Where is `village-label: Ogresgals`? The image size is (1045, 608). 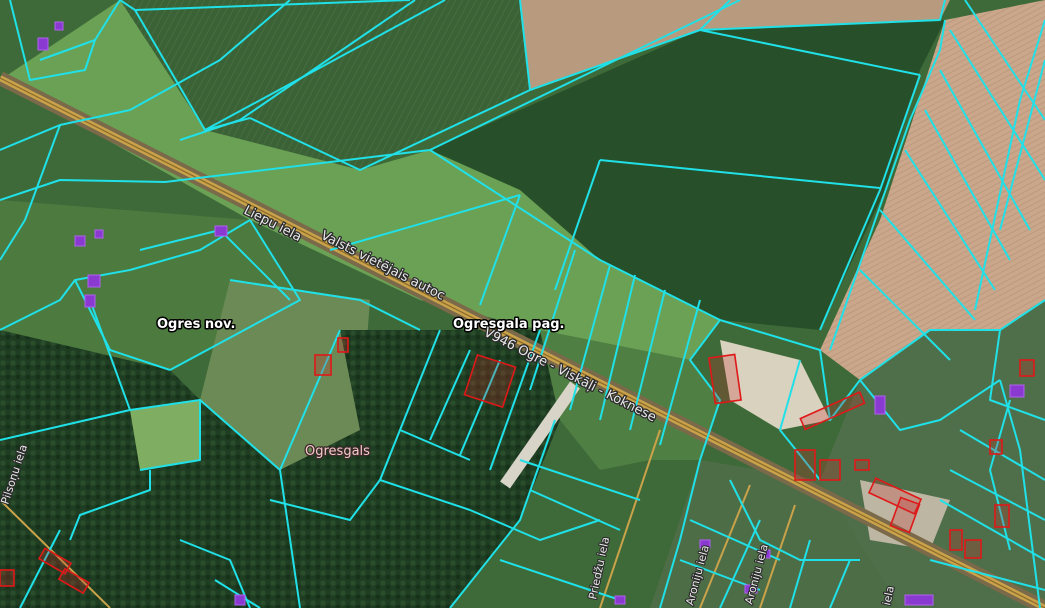 village-label: Ogresgals is located at coordinates (337, 451).